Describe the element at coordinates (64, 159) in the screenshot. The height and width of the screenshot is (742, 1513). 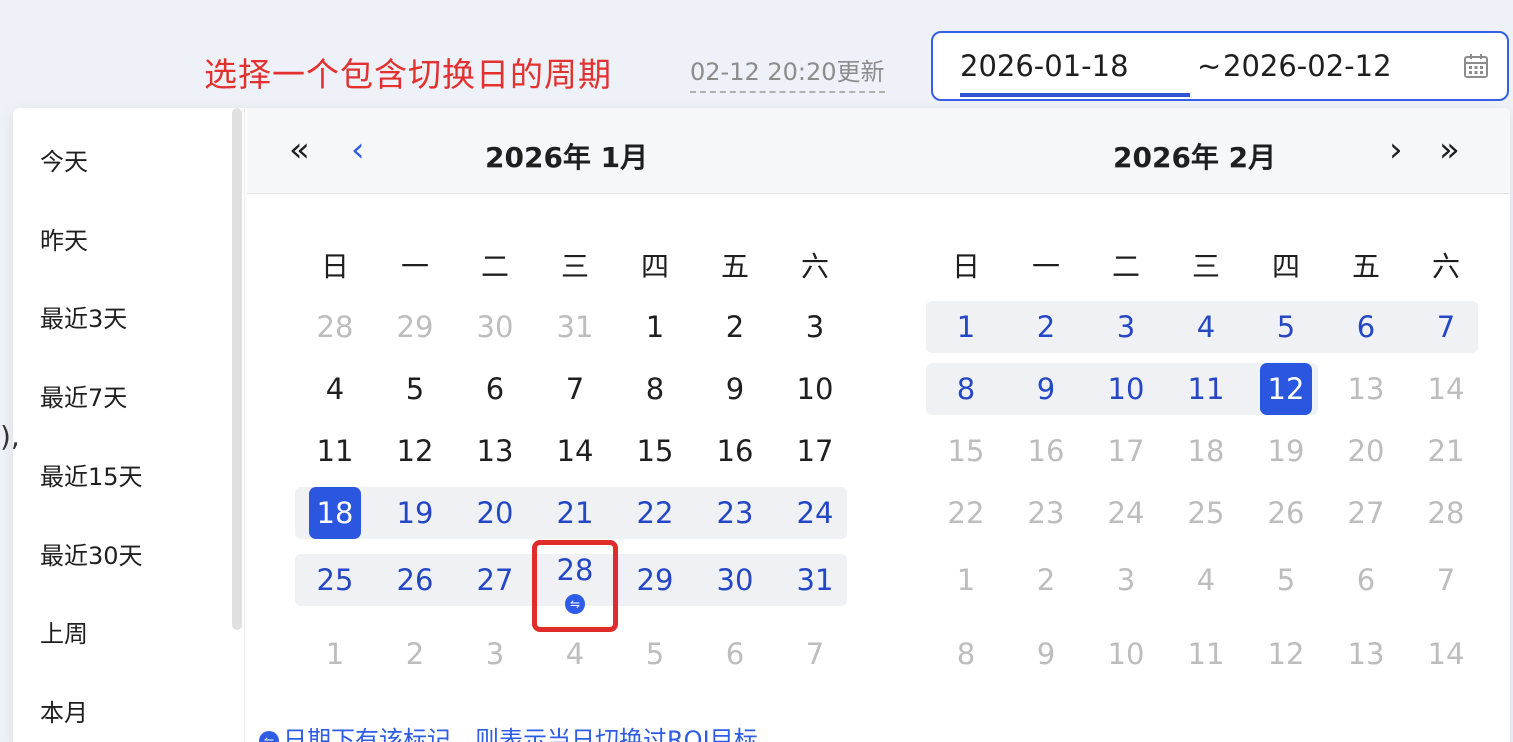
I see `preset-item: 今天` at that location.